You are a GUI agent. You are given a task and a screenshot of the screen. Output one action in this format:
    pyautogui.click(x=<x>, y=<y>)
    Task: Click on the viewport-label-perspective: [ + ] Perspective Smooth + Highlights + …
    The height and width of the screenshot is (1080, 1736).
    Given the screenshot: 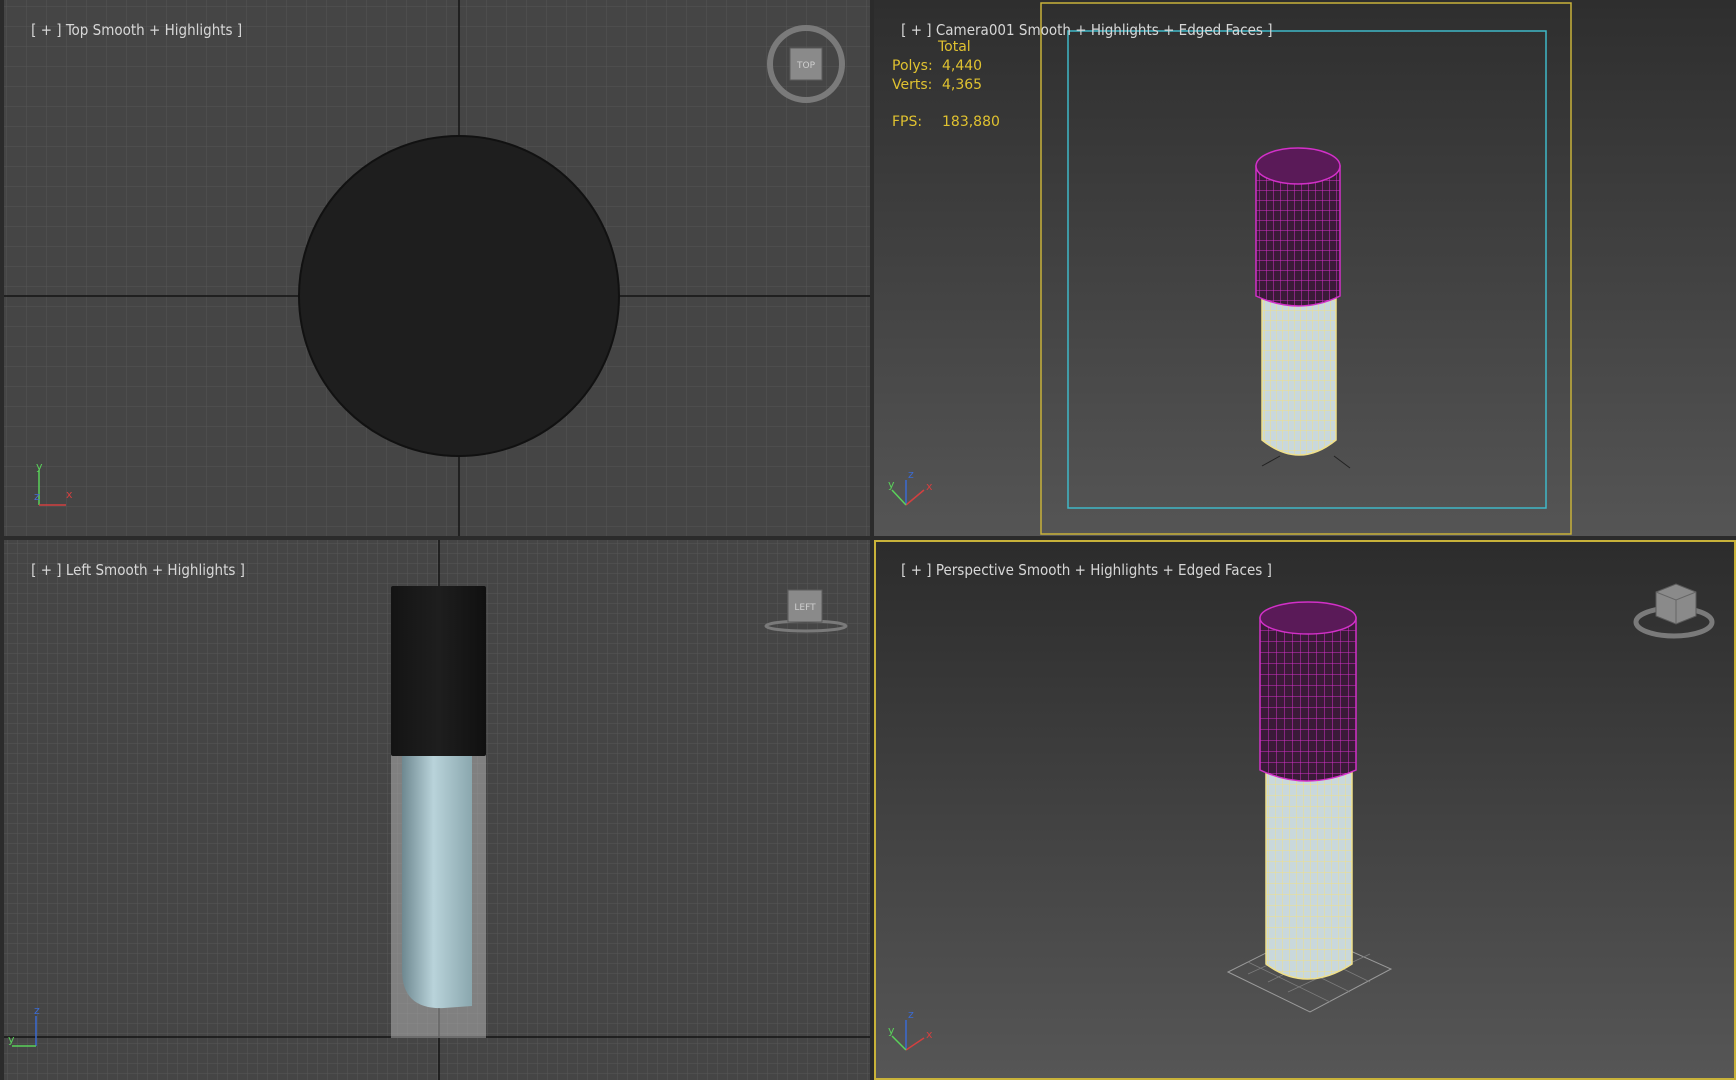 What is the action you would take?
    pyautogui.click(x=1078, y=570)
    